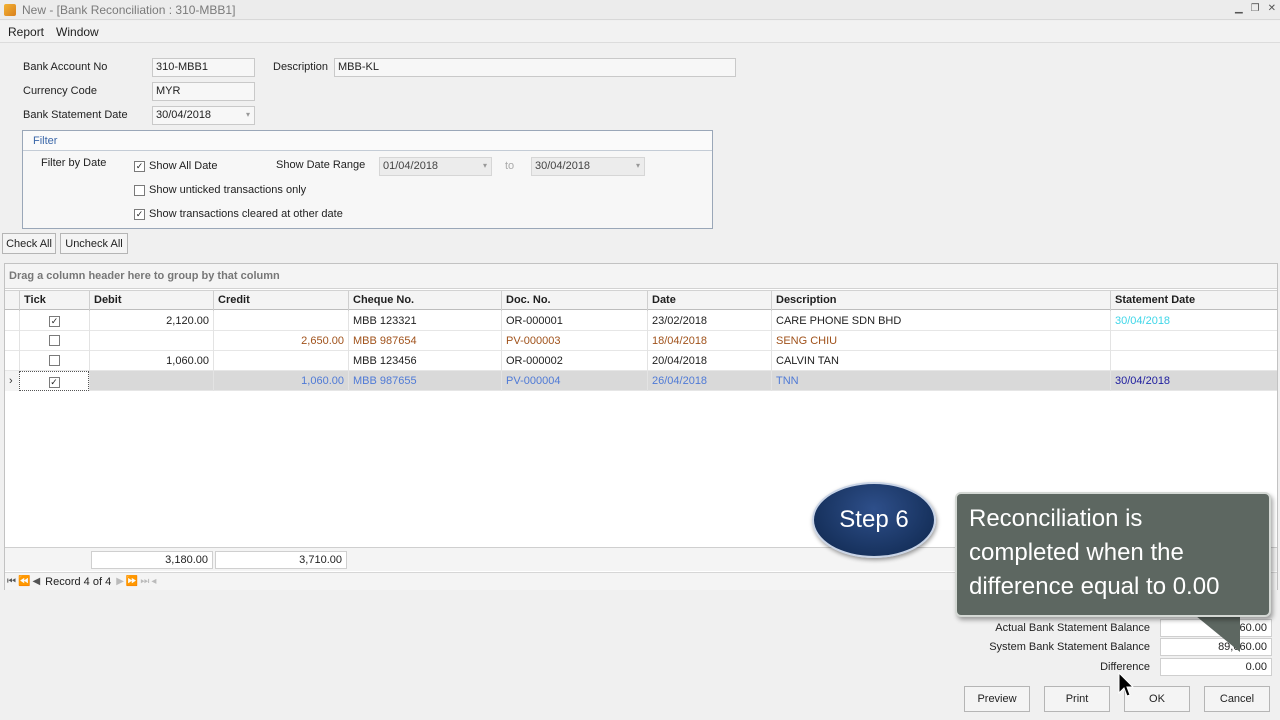 This screenshot has width=1280, height=720. I want to click on description-cell: SENG CHIU, so click(940, 341).